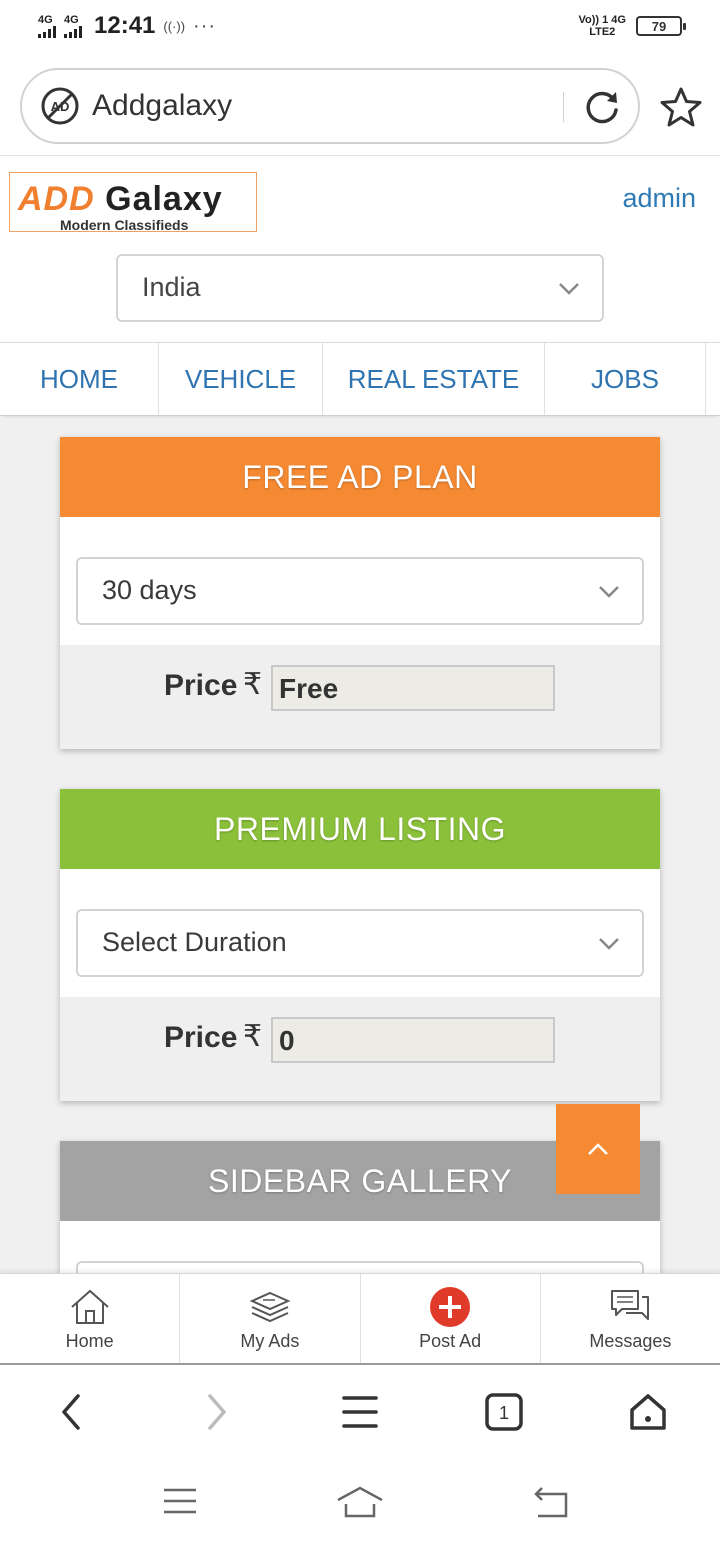 The height and width of the screenshot is (1544, 720). What do you see at coordinates (174, 26) in the screenshot?
I see `hotspot-icon: ((·))` at bounding box center [174, 26].